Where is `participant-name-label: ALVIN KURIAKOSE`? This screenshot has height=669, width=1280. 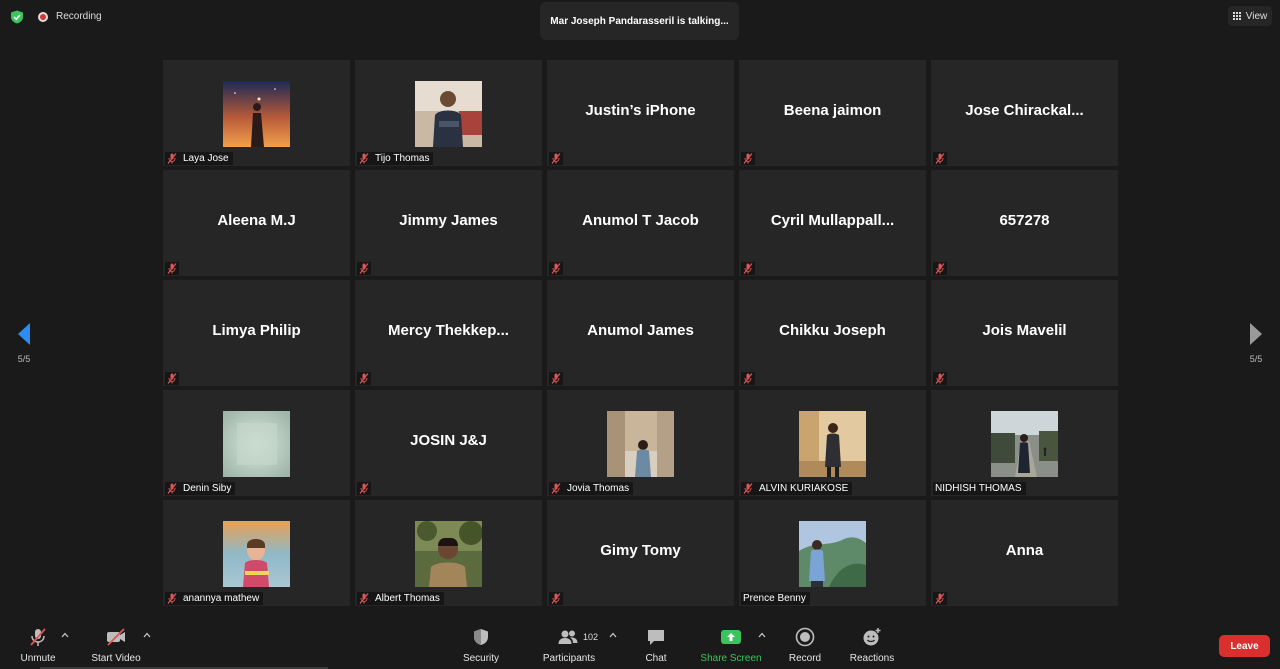 participant-name-label: ALVIN KURIAKOSE is located at coordinates (797, 488).